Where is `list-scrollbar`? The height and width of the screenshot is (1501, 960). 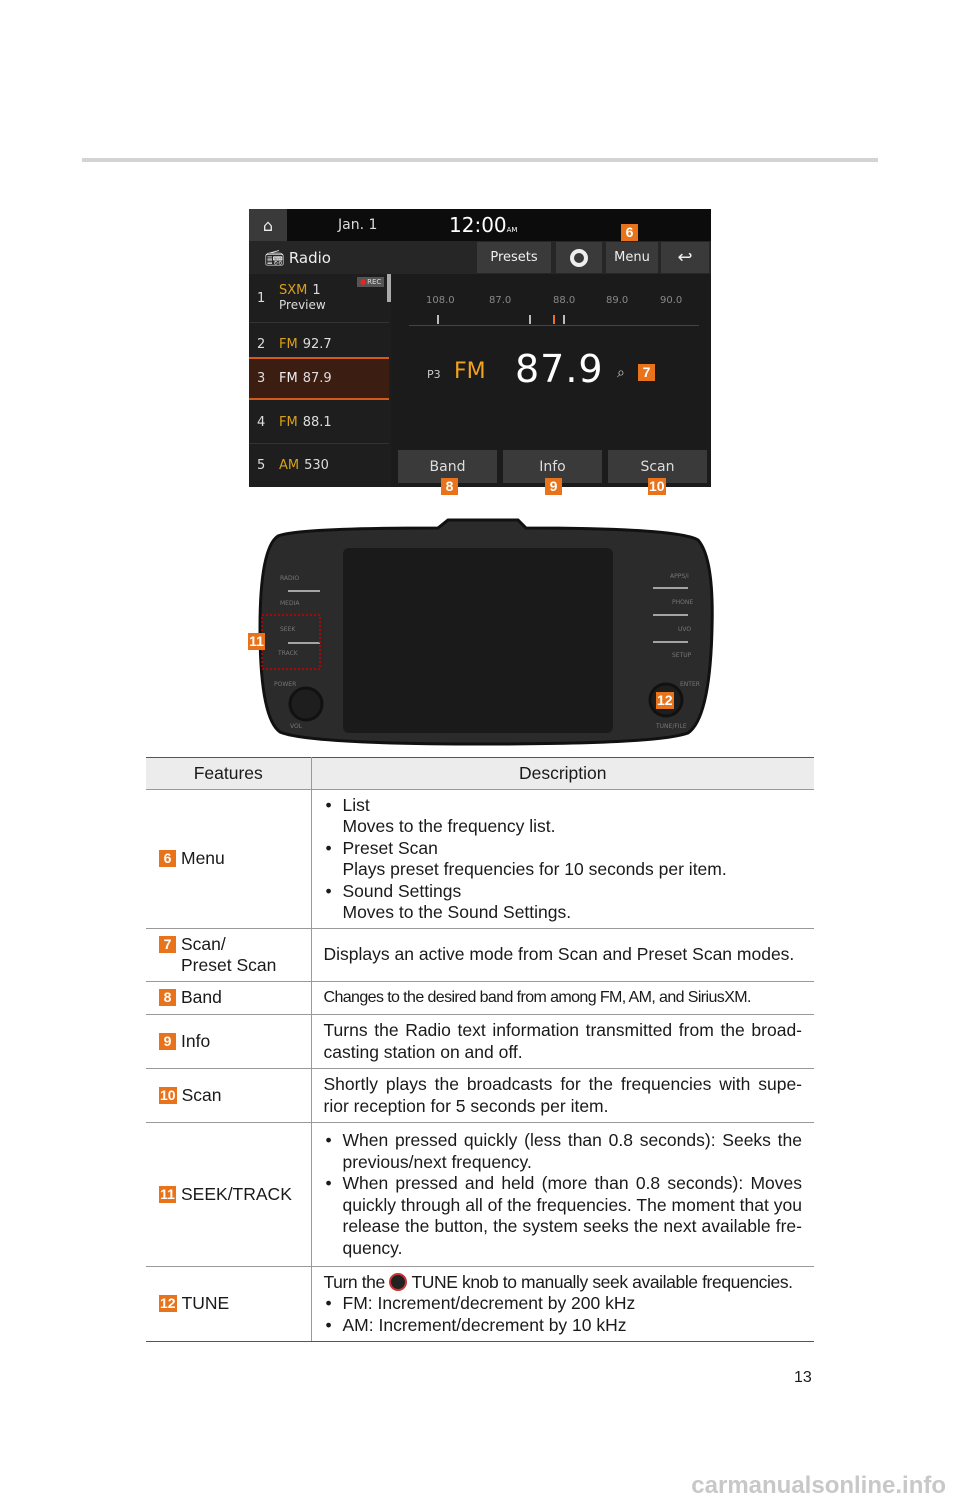
list-scrollbar is located at coordinates (389, 288).